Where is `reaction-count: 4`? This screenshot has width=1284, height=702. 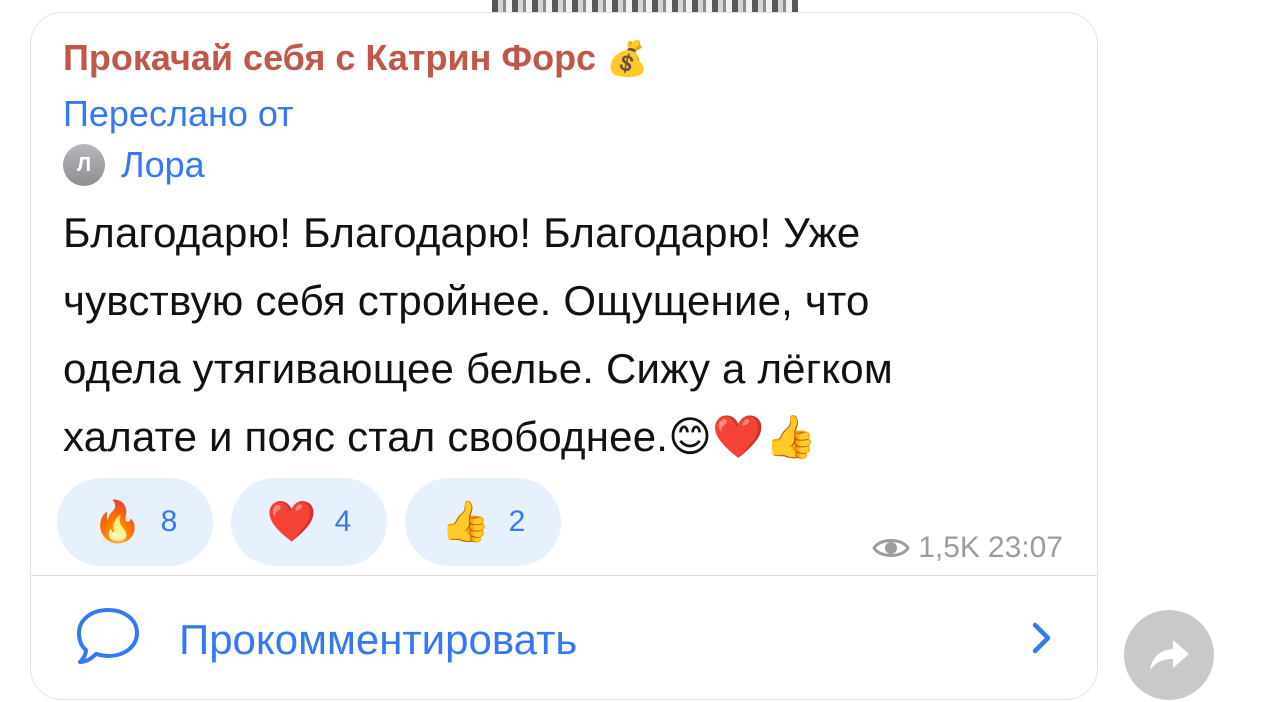
reaction-count: 4 is located at coordinates (343, 521).